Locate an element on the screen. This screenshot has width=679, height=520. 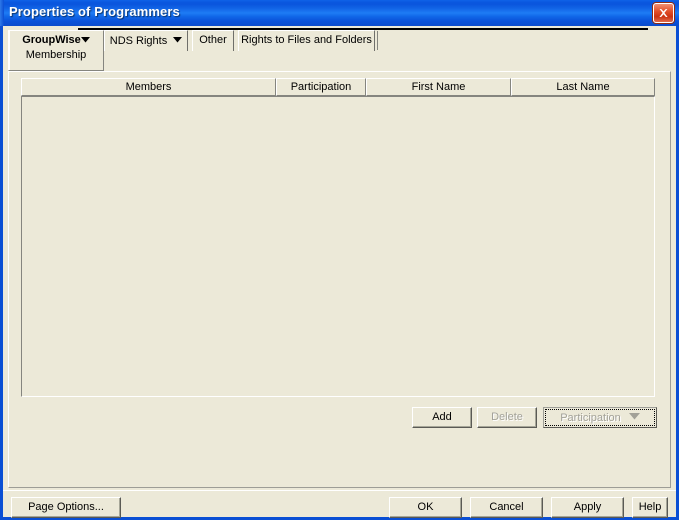
cancel-button-label: Cancel is located at coordinates (506, 507).